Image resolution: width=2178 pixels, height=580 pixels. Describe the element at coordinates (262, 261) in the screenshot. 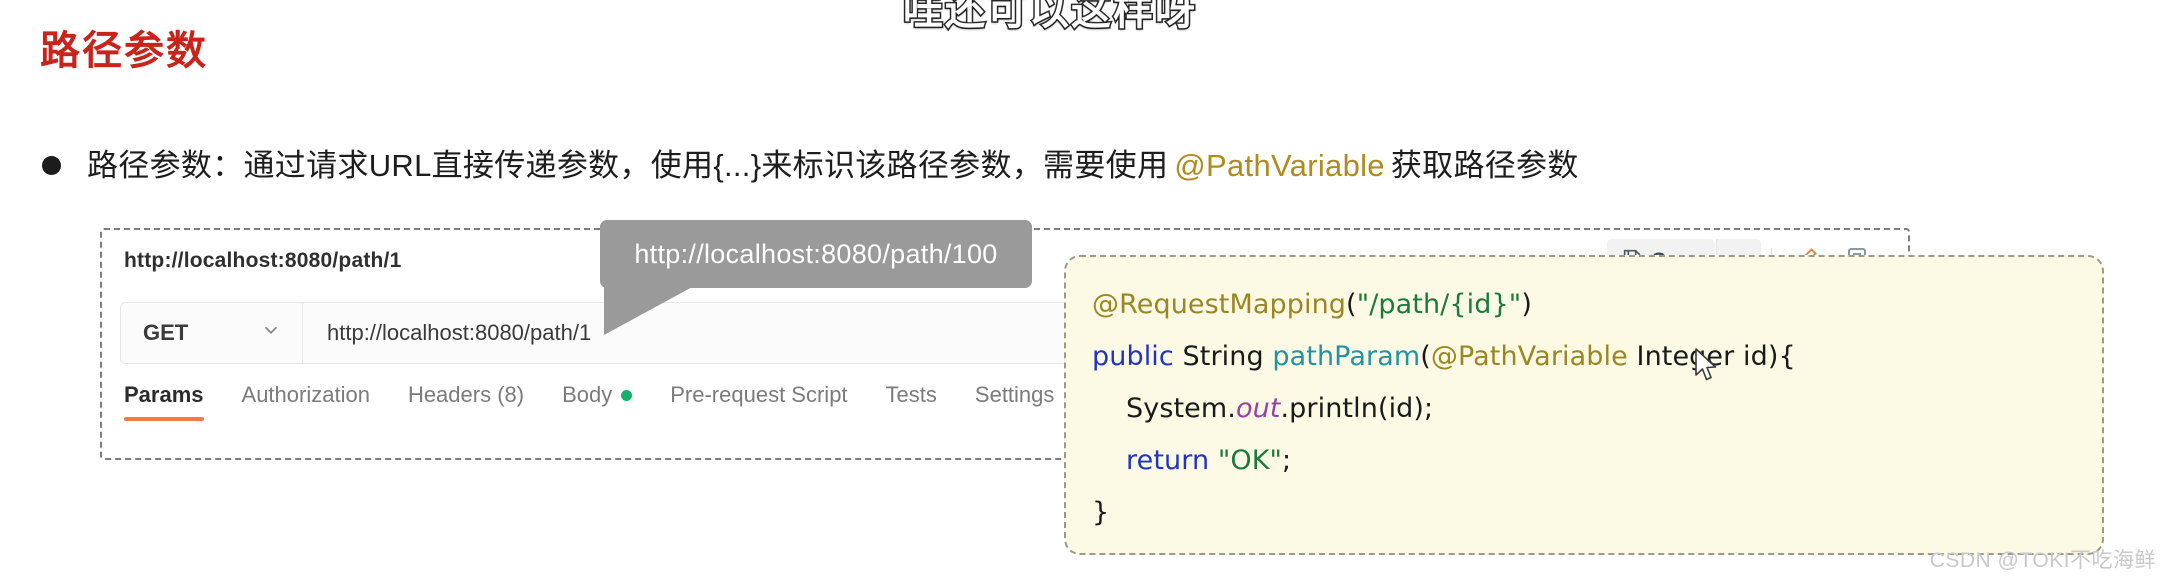

I see `postman-request-tab-title: http://localhost:8080/path/1` at that location.